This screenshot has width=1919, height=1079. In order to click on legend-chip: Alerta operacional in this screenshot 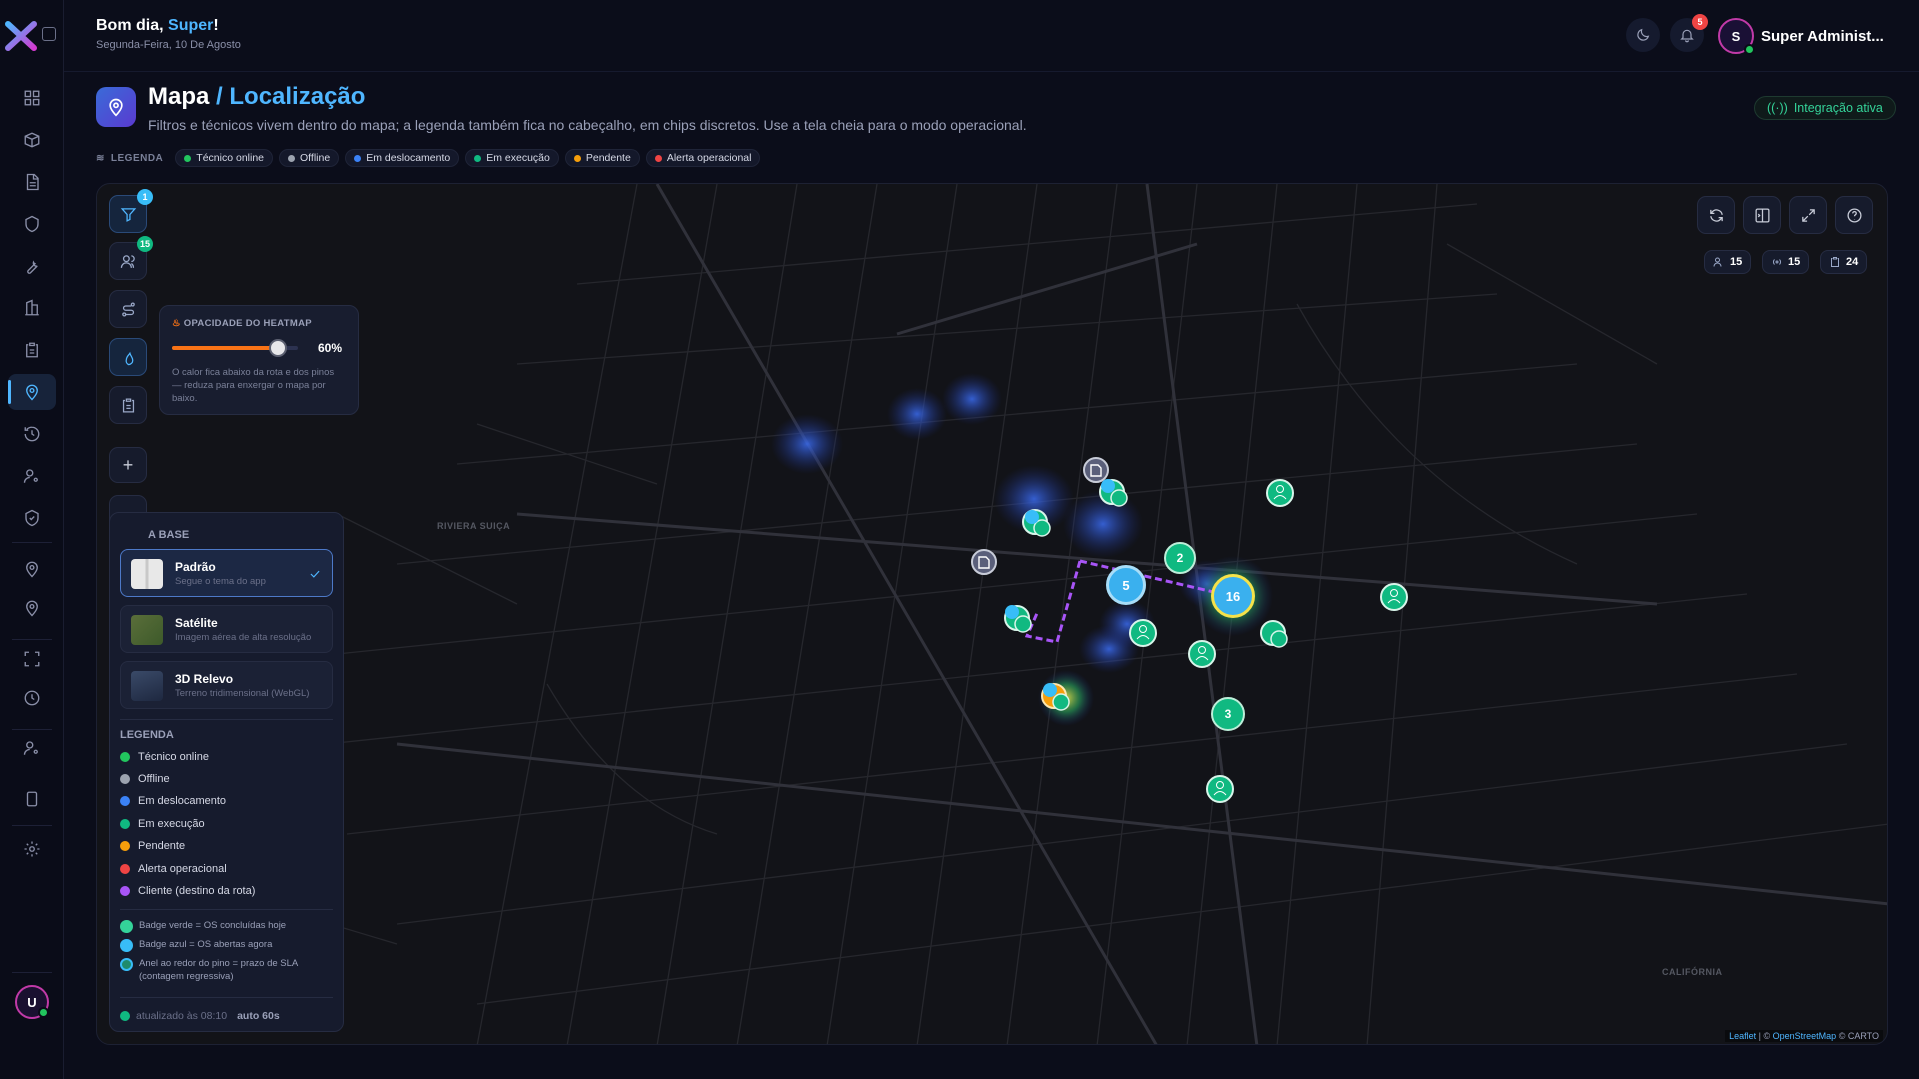, I will do `click(703, 158)`.